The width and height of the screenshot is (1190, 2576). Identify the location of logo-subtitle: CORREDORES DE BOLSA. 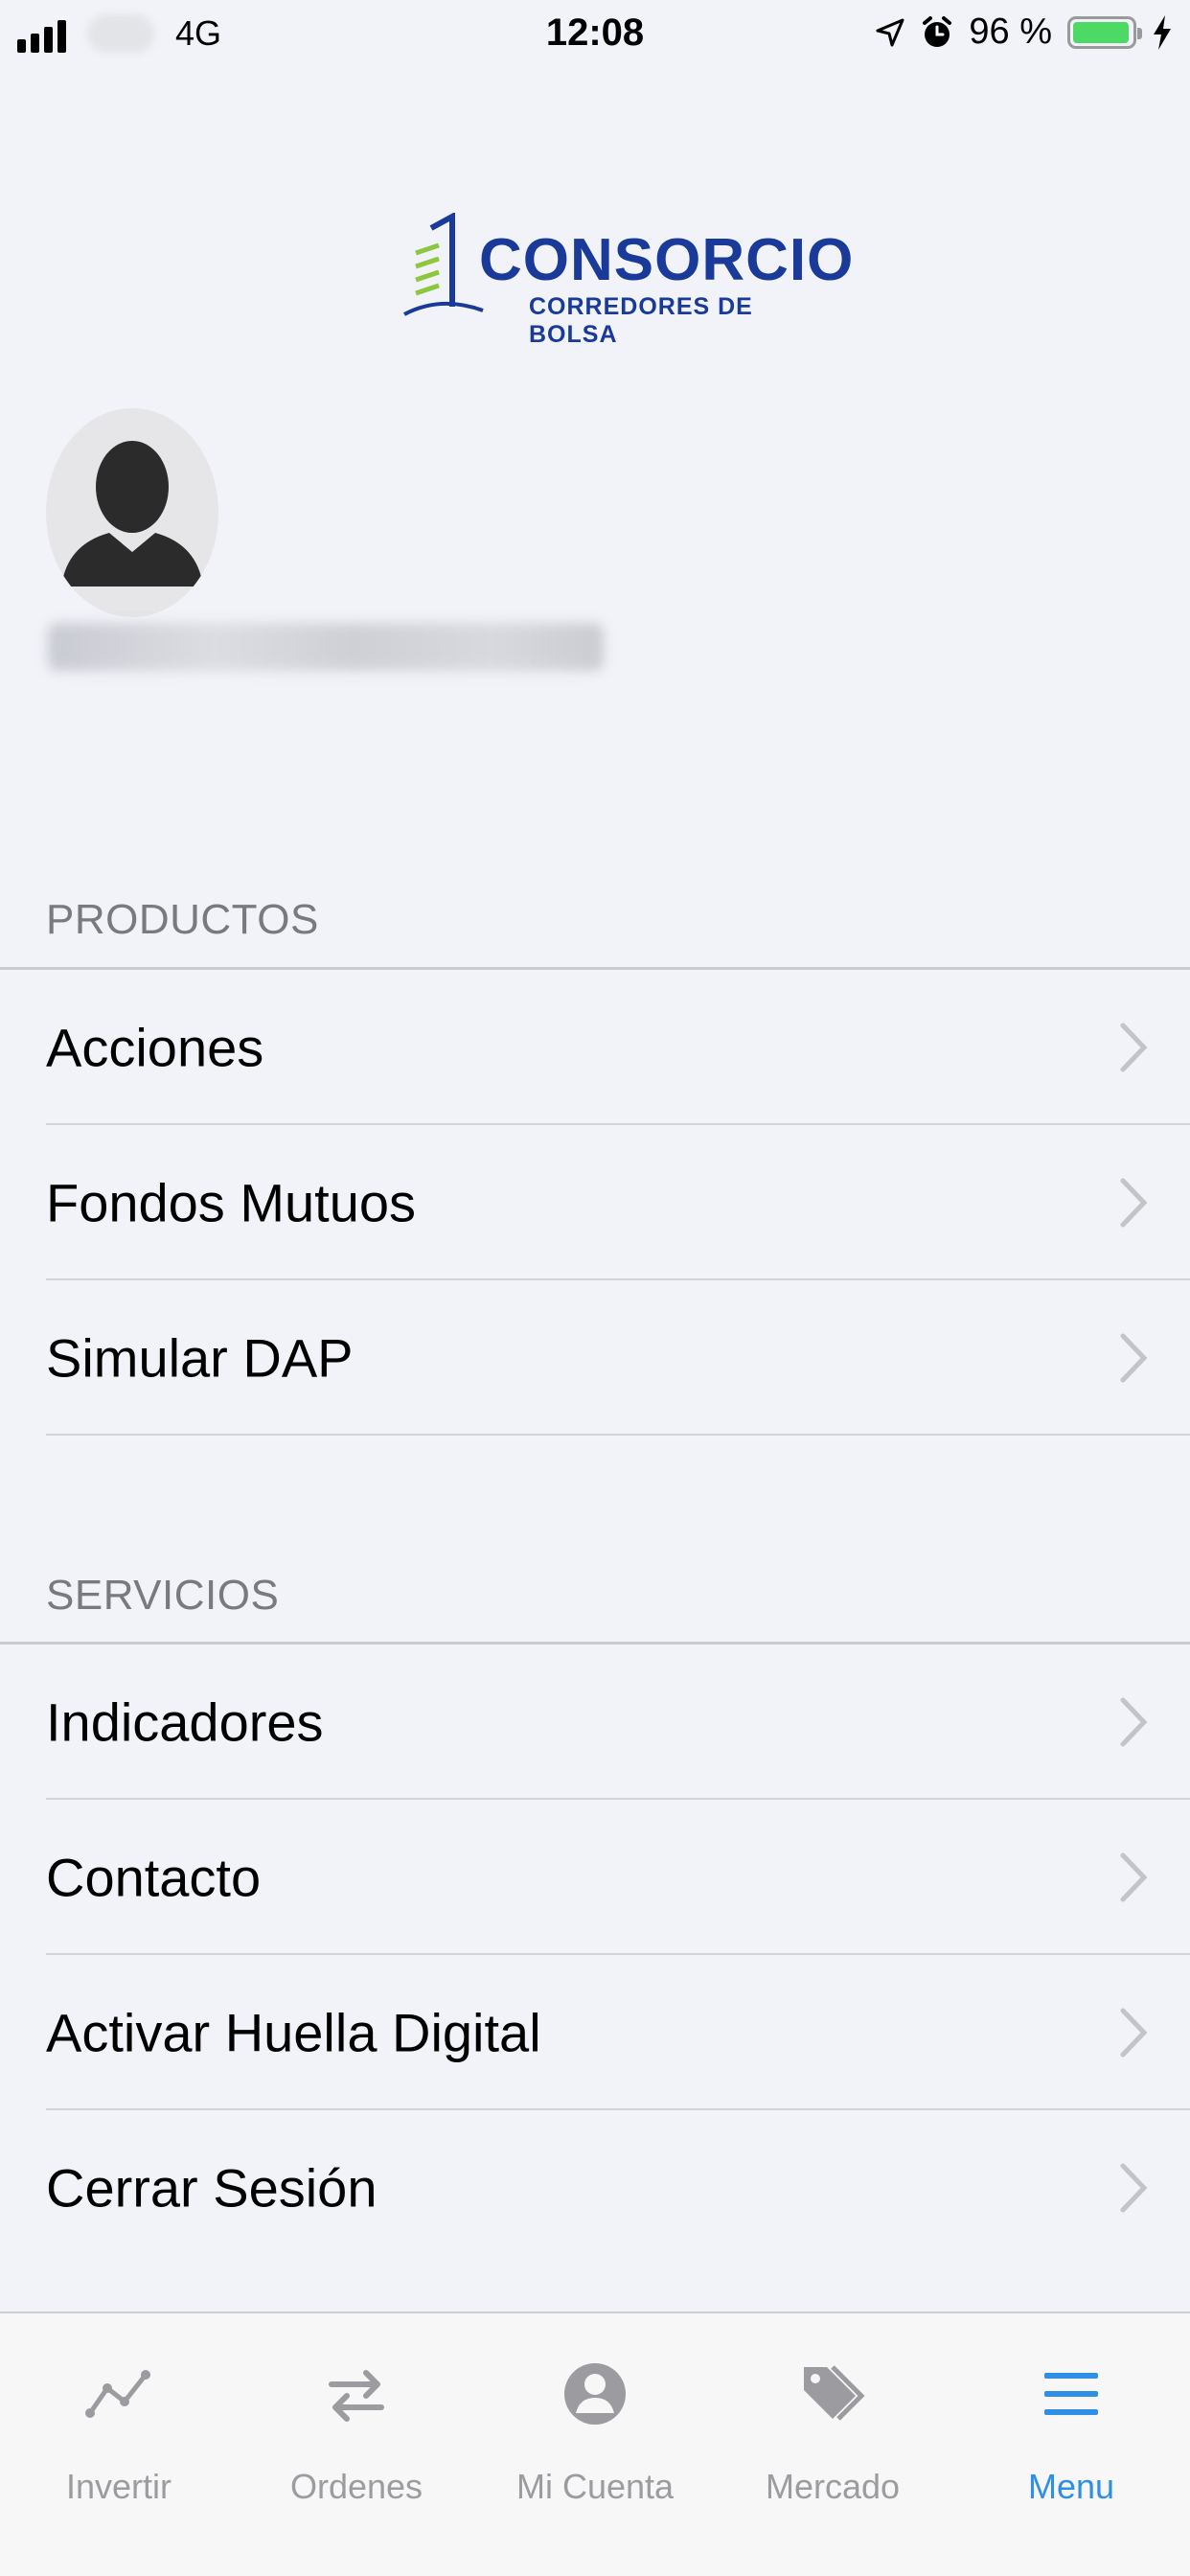
(641, 320).